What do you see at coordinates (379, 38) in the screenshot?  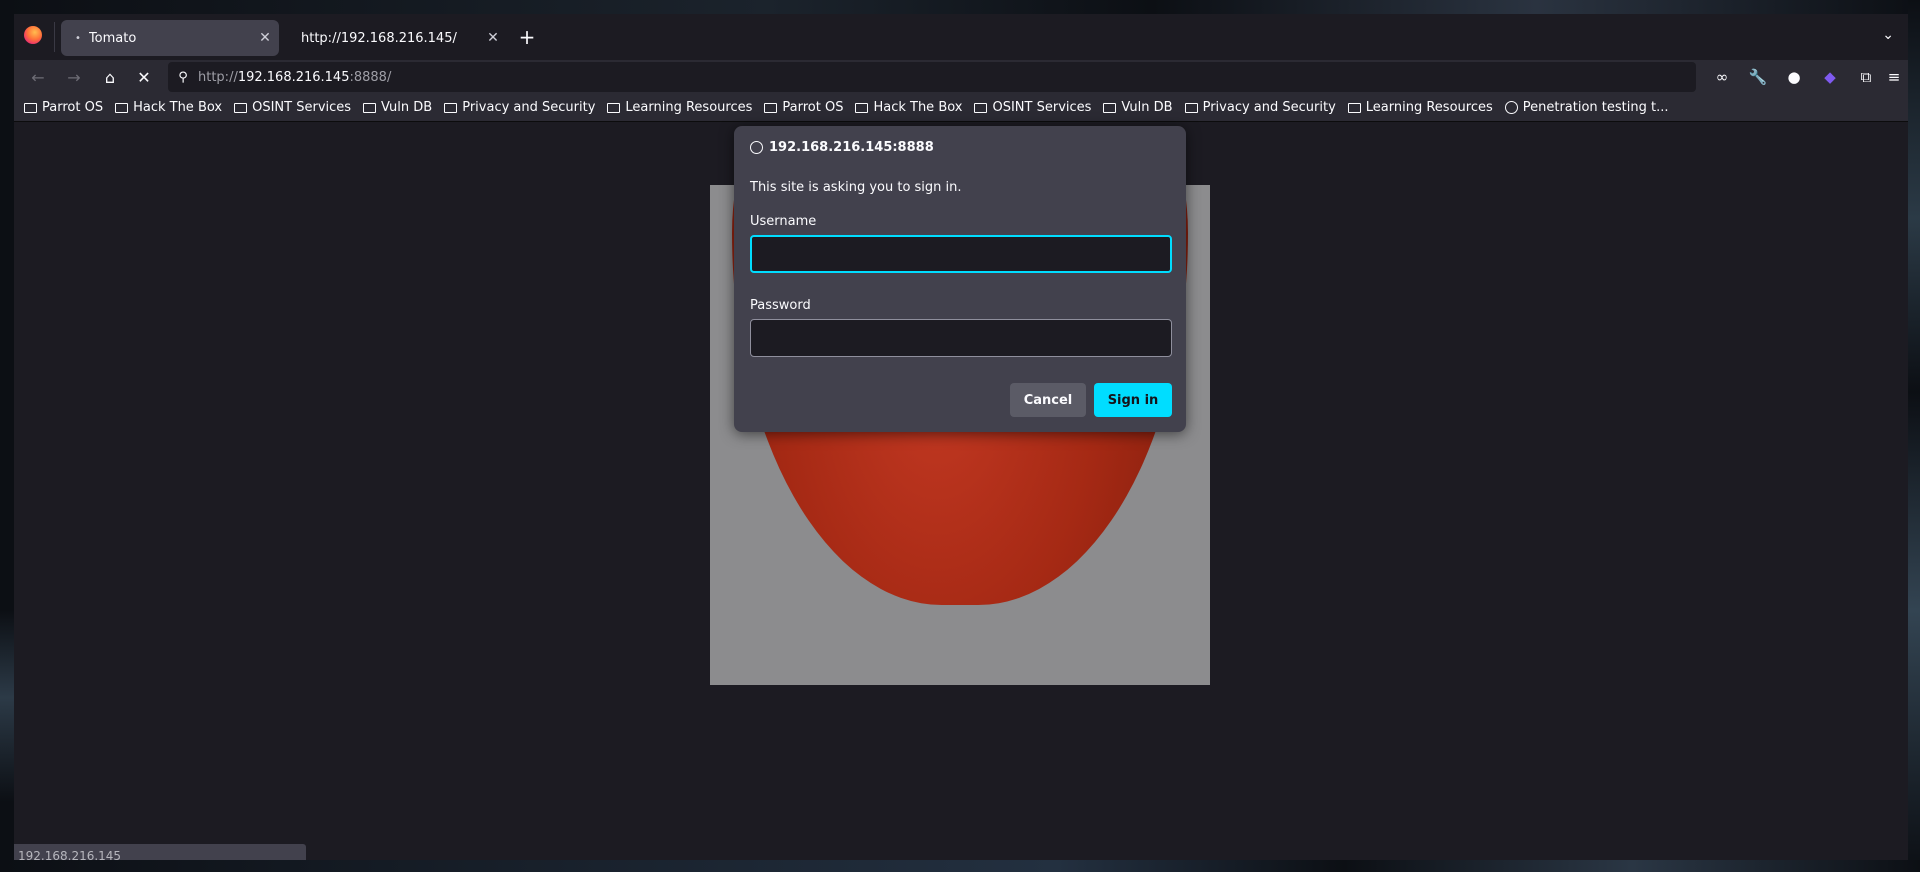 I see `tab-title: http://192.168.216.145/` at bounding box center [379, 38].